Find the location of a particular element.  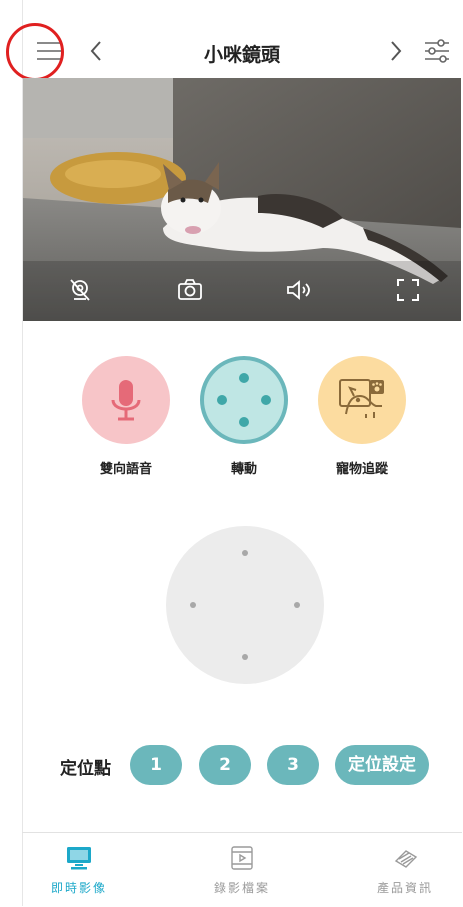

privacy-mode-button is located at coordinates (80, 290).